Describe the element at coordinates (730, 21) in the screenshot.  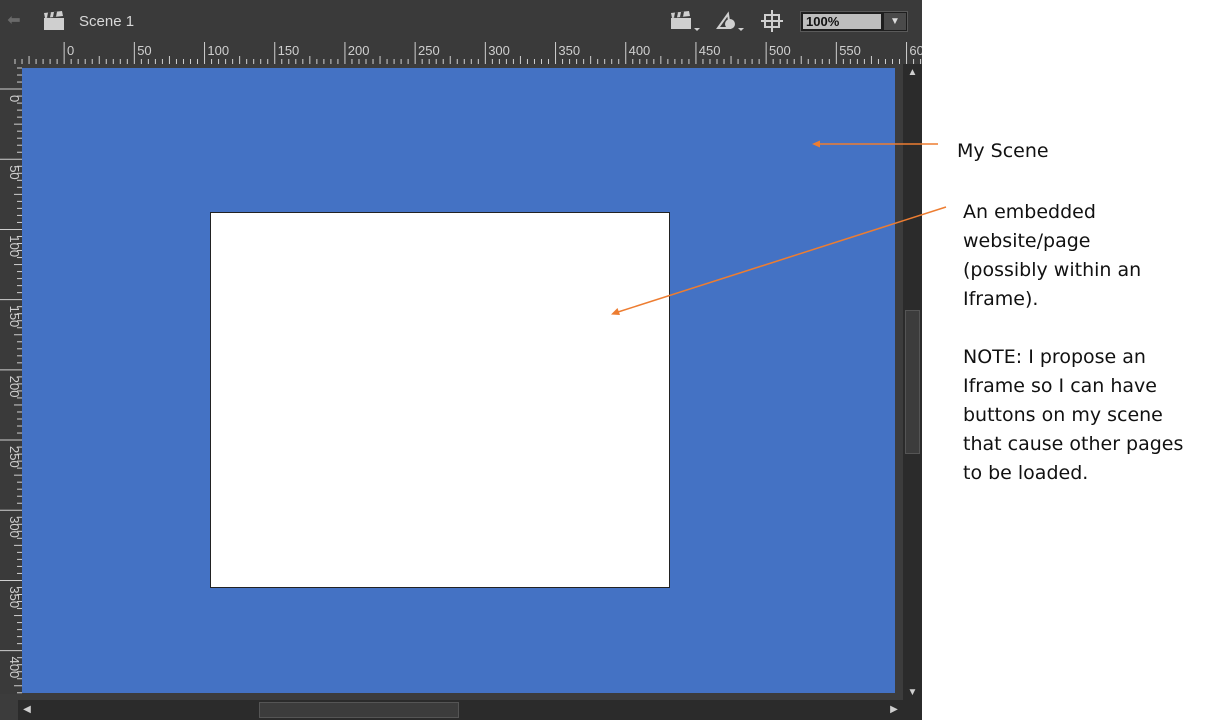
I see `edit-symbol-icon` at that location.